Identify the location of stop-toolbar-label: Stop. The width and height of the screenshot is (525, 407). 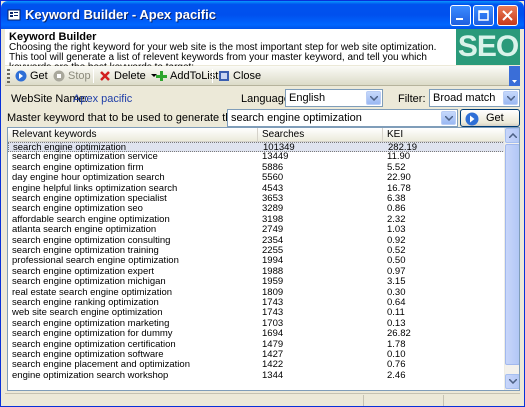
(79, 76).